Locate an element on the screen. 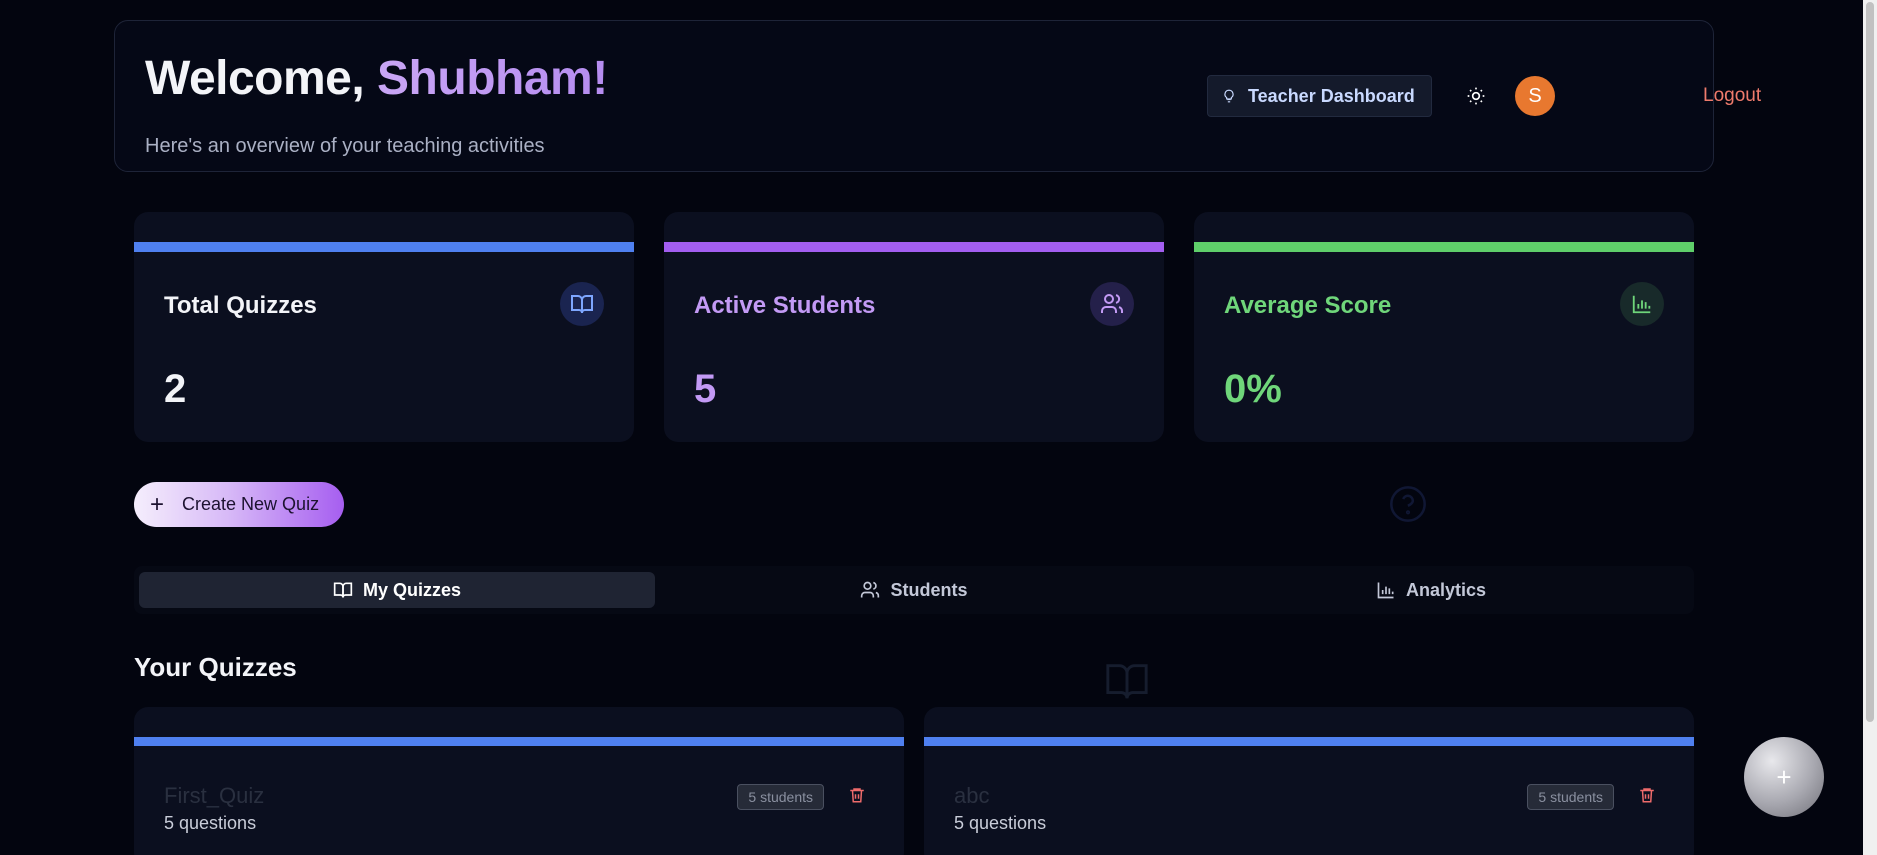 This screenshot has height=855, width=1877. tab-analytics: Analytics is located at coordinates (1431, 590).